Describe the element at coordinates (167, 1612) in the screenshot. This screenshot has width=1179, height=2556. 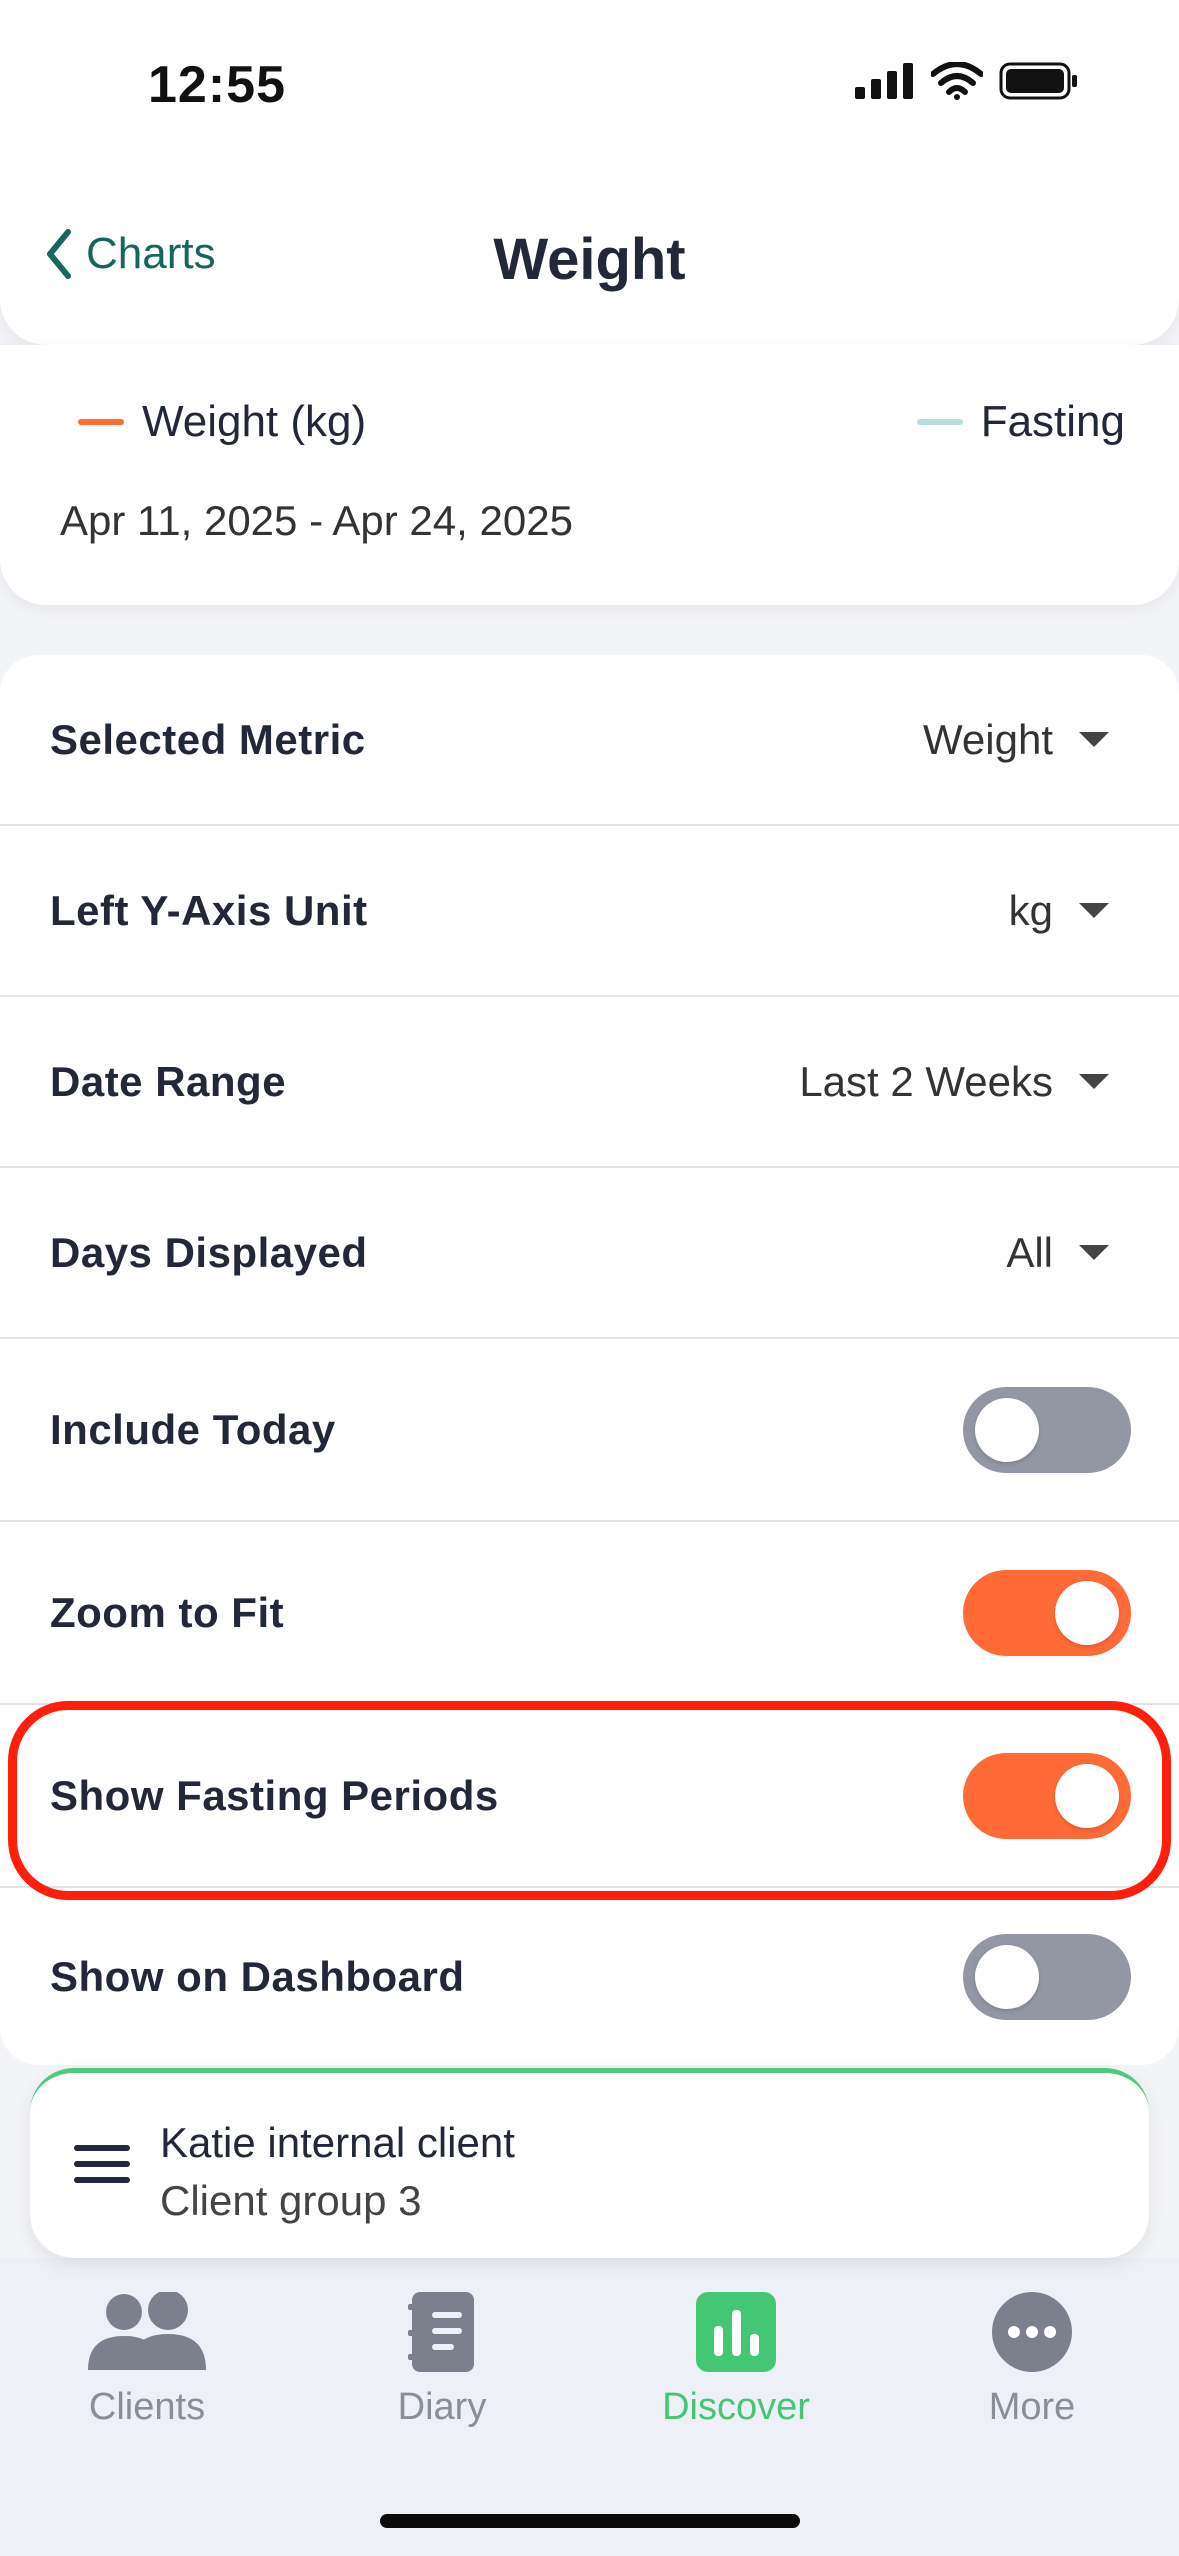
I see `zoom-to-fit-label: Zoom to Fit` at that location.